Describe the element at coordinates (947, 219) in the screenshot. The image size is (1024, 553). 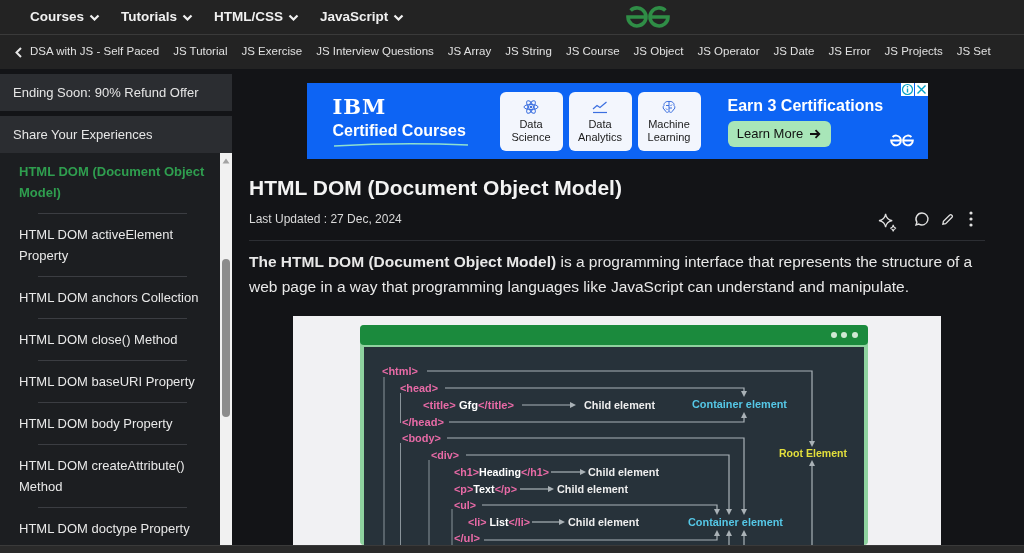
I see `pencil-icon` at that location.